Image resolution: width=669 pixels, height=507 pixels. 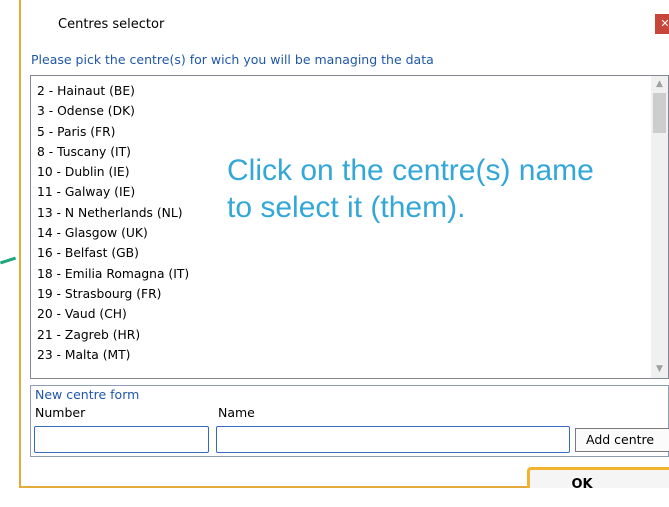 What do you see at coordinates (113, 294) in the screenshot?
I see `centre-list-item: 19 - Strasbourg (FR)` at bounding box center [113, 294].